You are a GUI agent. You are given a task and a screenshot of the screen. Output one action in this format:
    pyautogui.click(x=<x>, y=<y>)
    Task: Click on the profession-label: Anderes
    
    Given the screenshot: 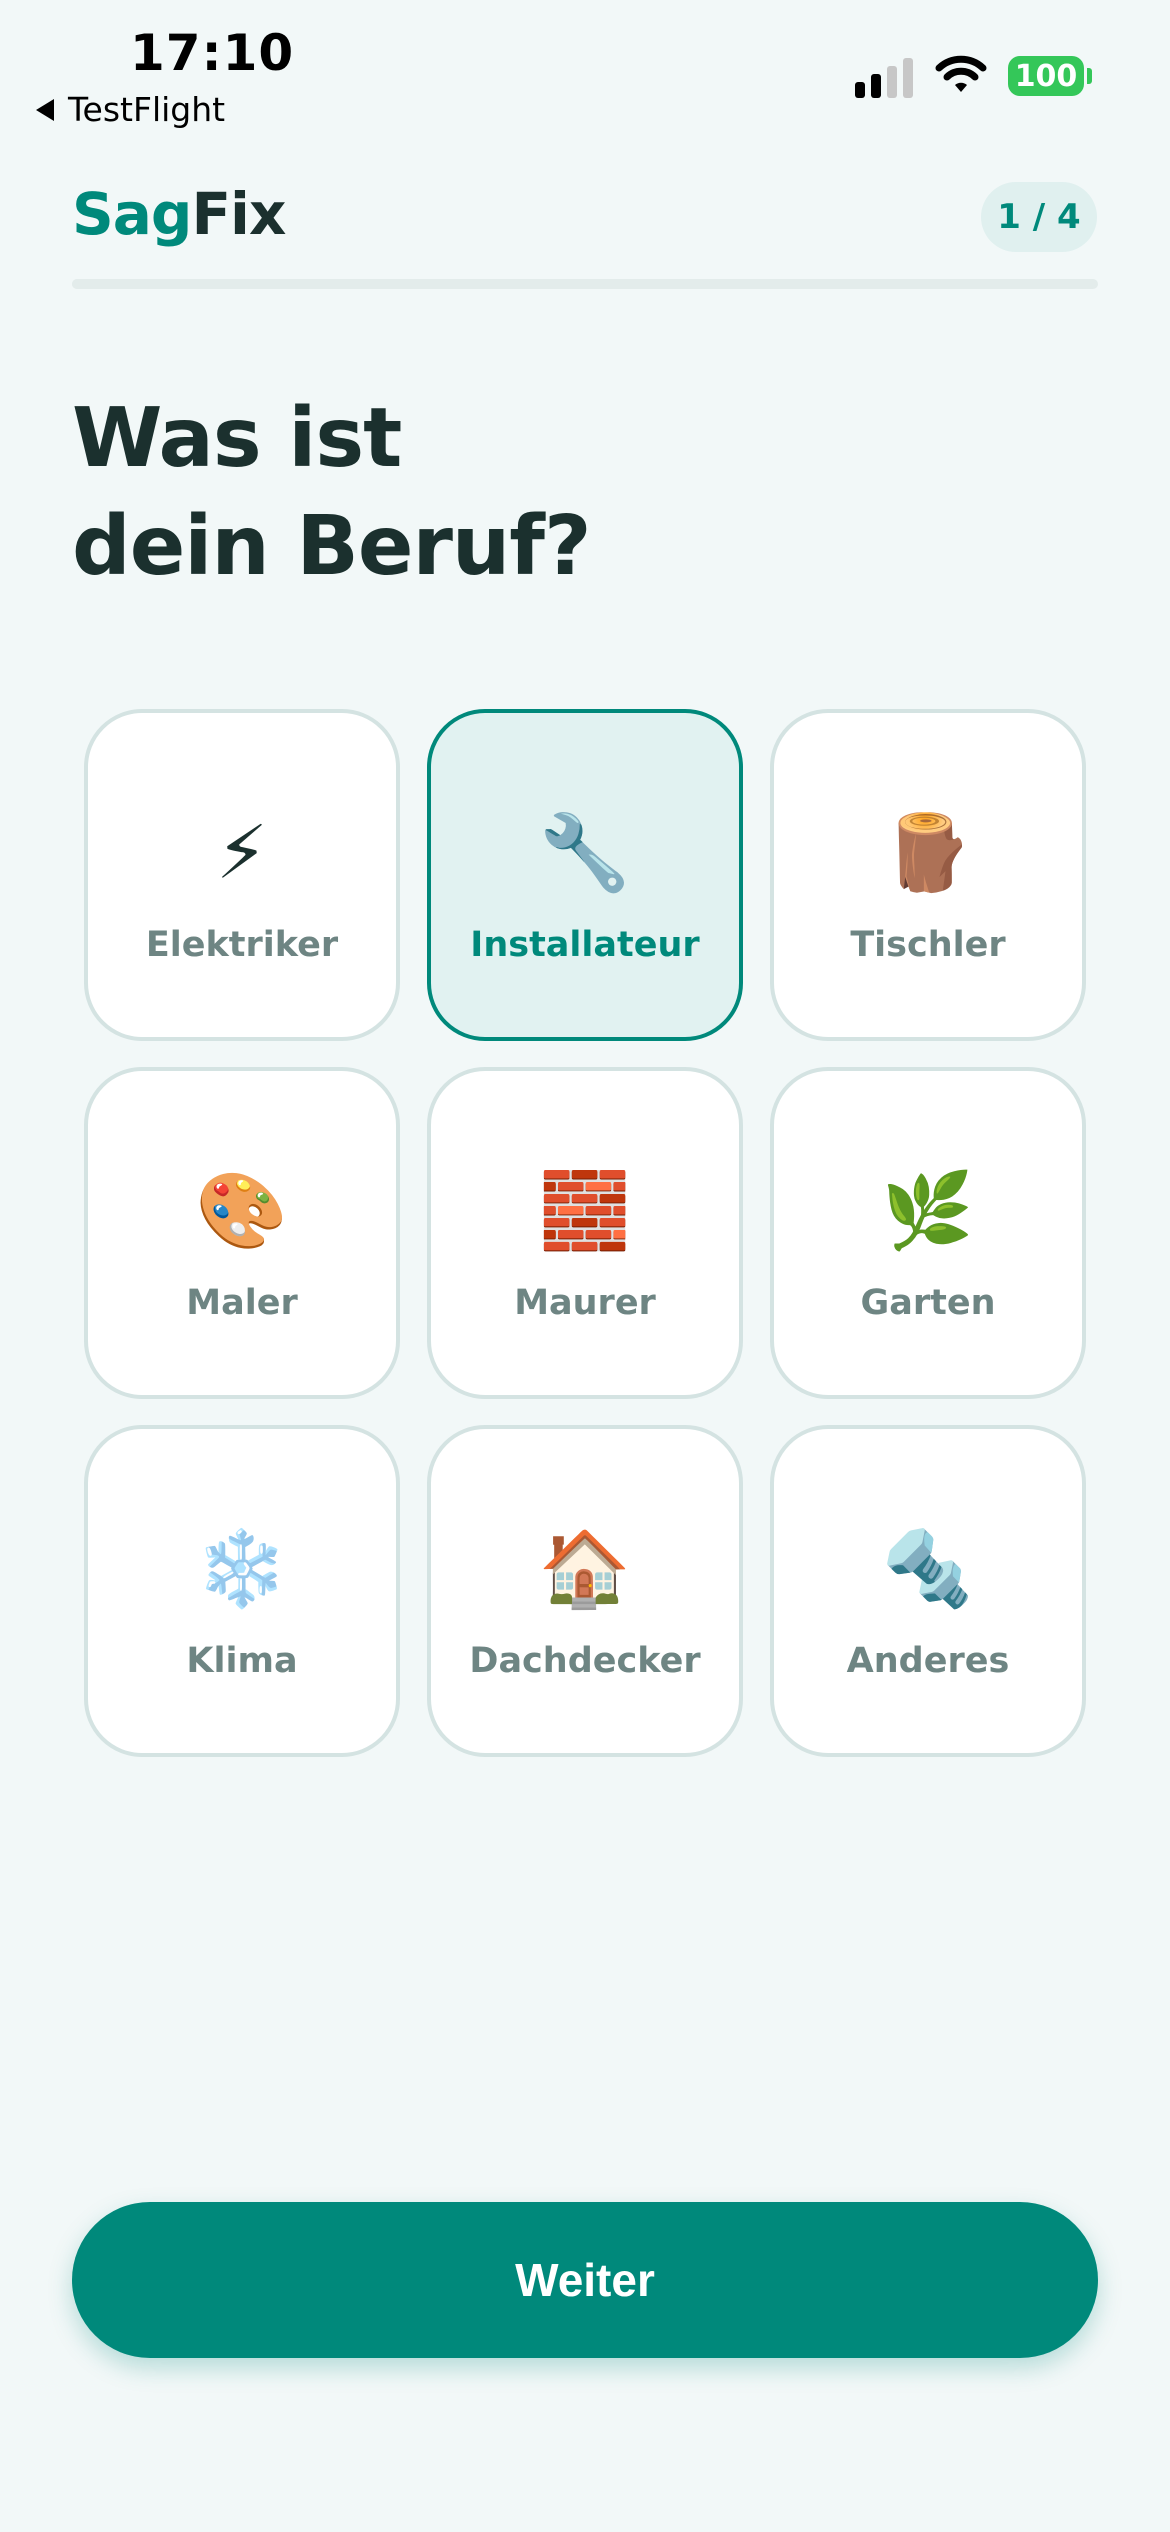 What is the action you would take?
    pyautogui.click(x=928, y=1661)
    